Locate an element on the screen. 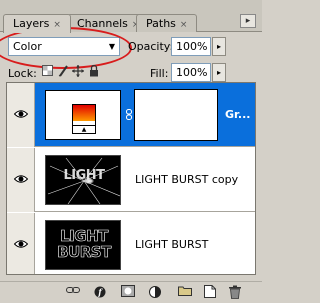 The height and width of the screenshot is (303, 320). light-text: LIGHT is located at coordinates (84, 236).